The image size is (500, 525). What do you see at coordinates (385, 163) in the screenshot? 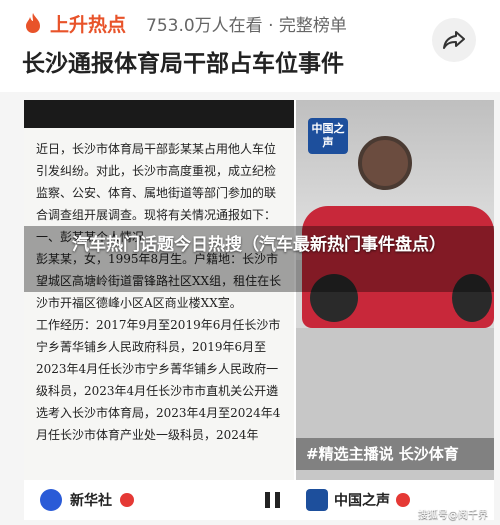
I see `spare-wheel` at bounding box center [385, 163].